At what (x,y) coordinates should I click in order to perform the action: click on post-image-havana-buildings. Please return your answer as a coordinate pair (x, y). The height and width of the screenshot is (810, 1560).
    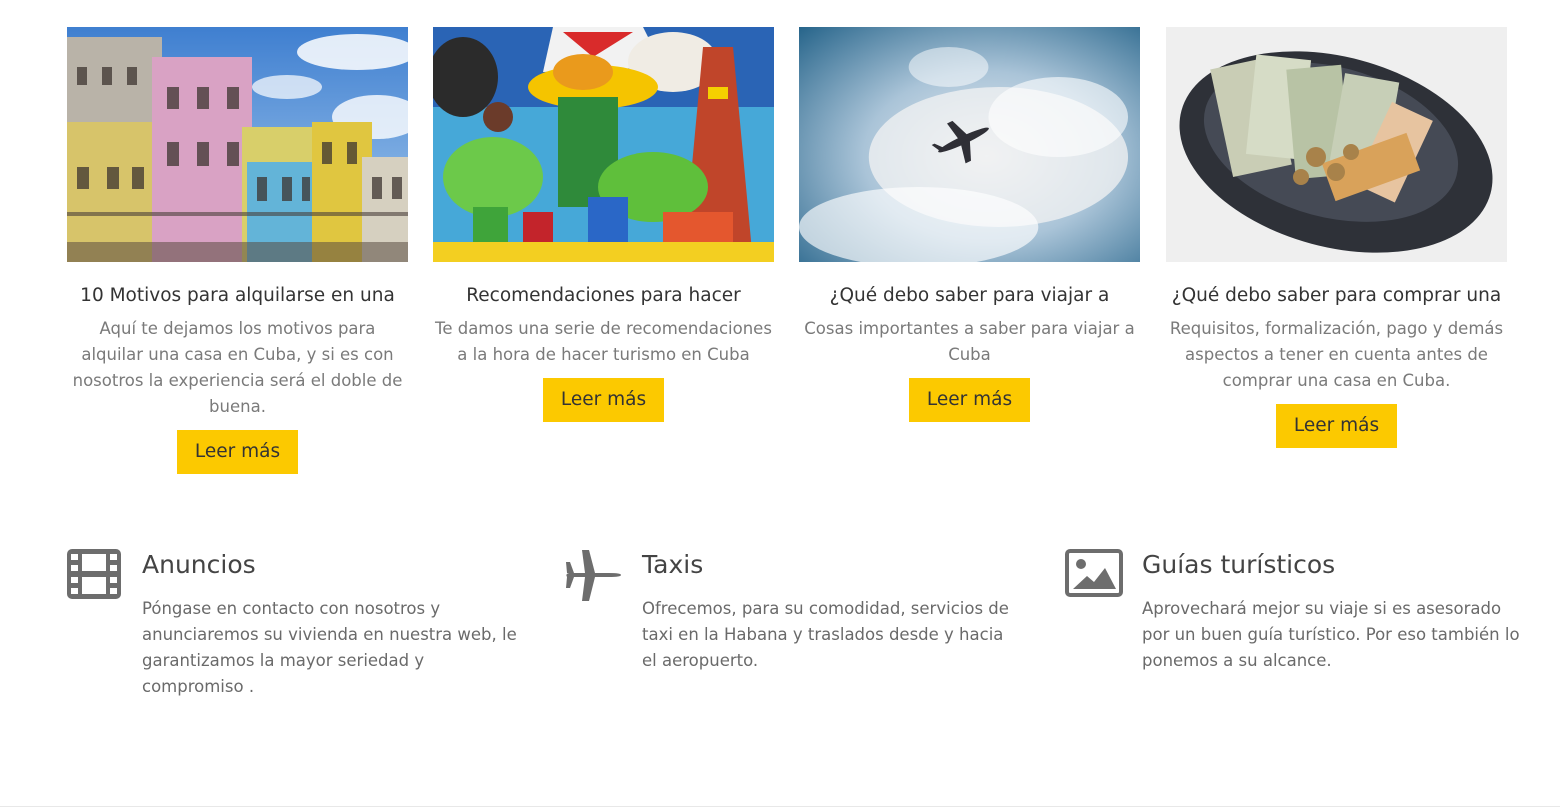
    Looking at the image, I should click on (237, 144).